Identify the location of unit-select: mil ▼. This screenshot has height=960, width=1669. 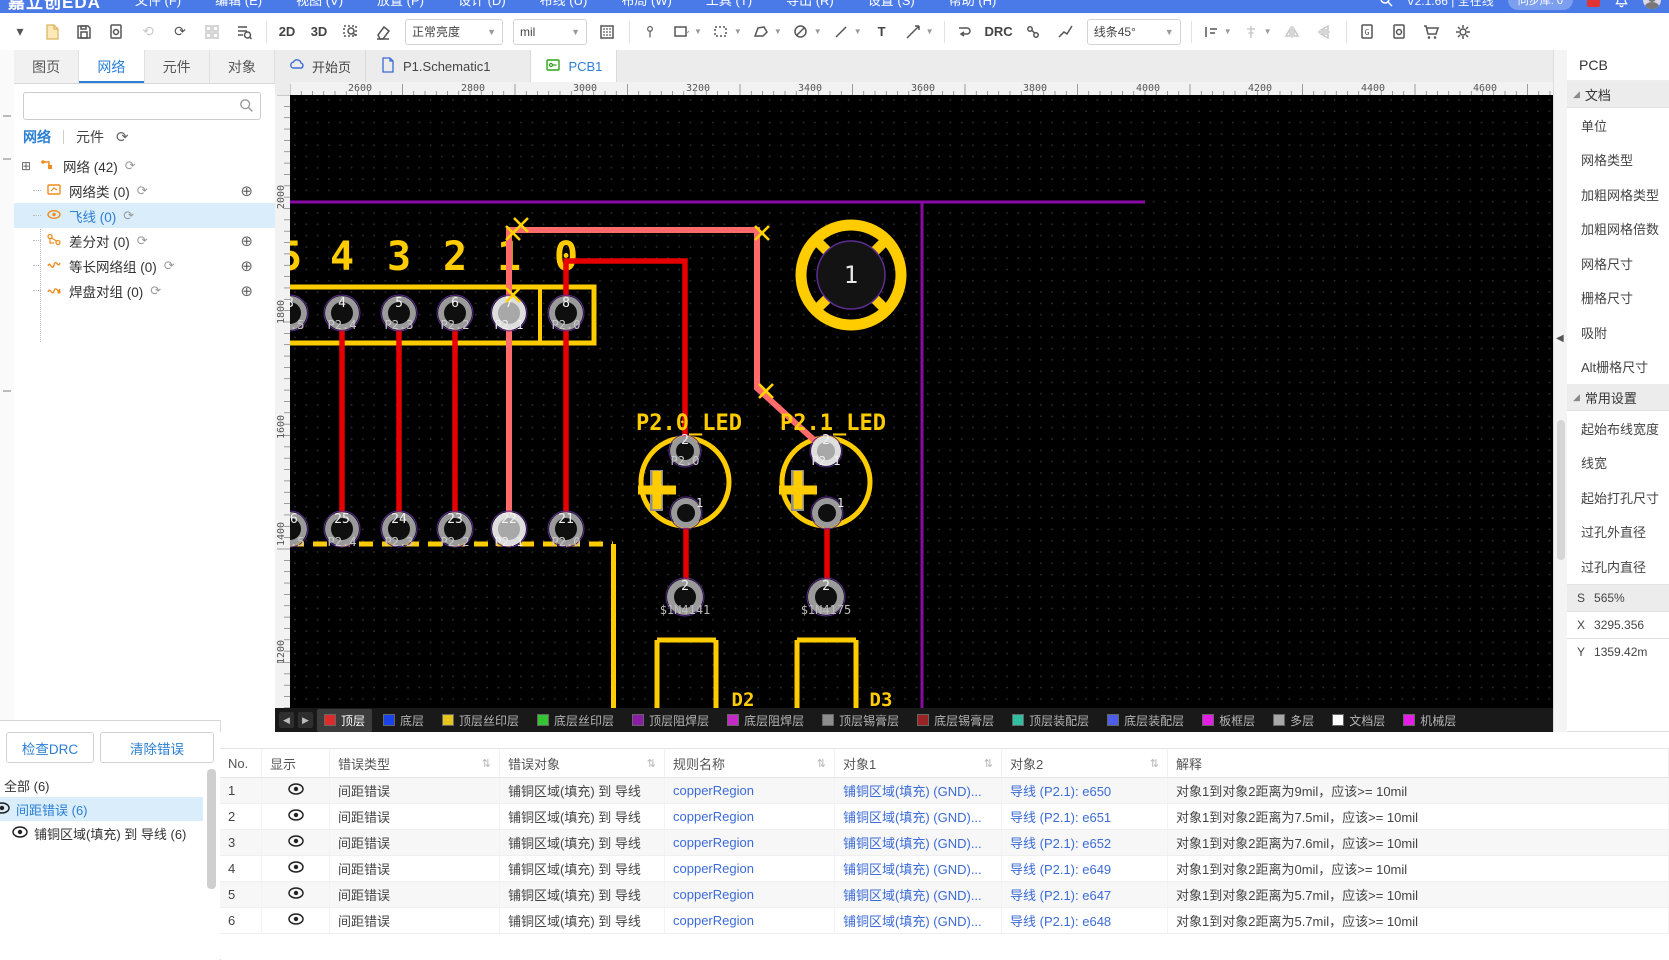
(550, 31).